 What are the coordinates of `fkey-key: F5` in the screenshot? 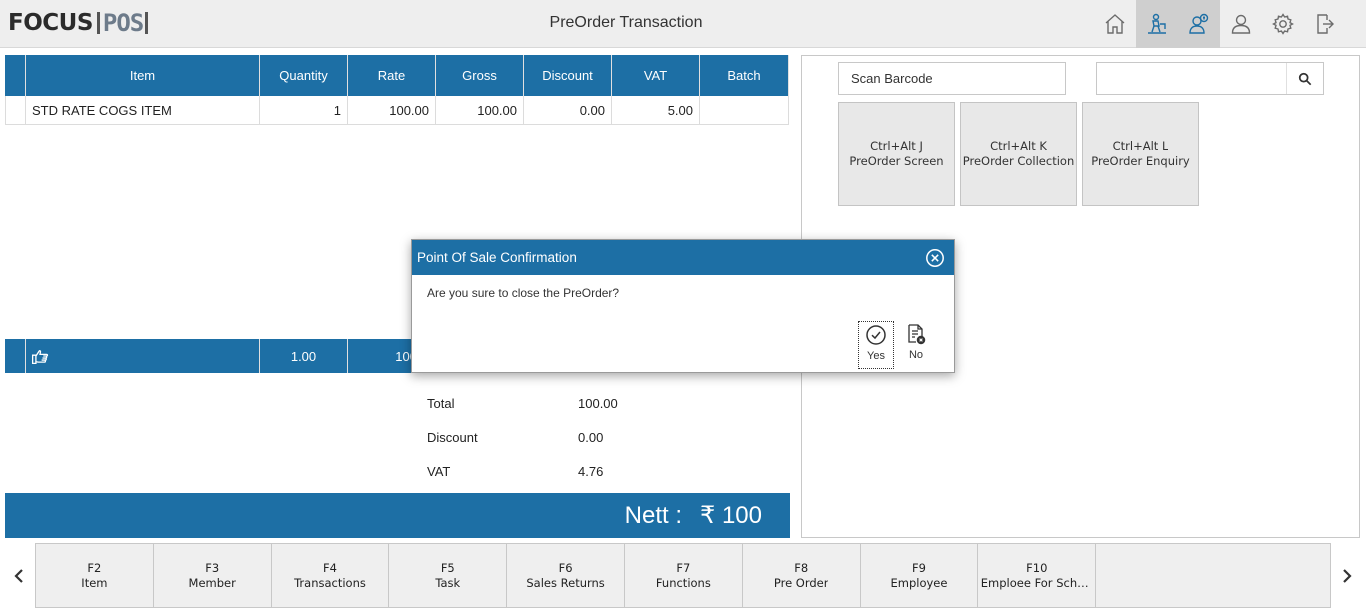 It's located at (447, 567).